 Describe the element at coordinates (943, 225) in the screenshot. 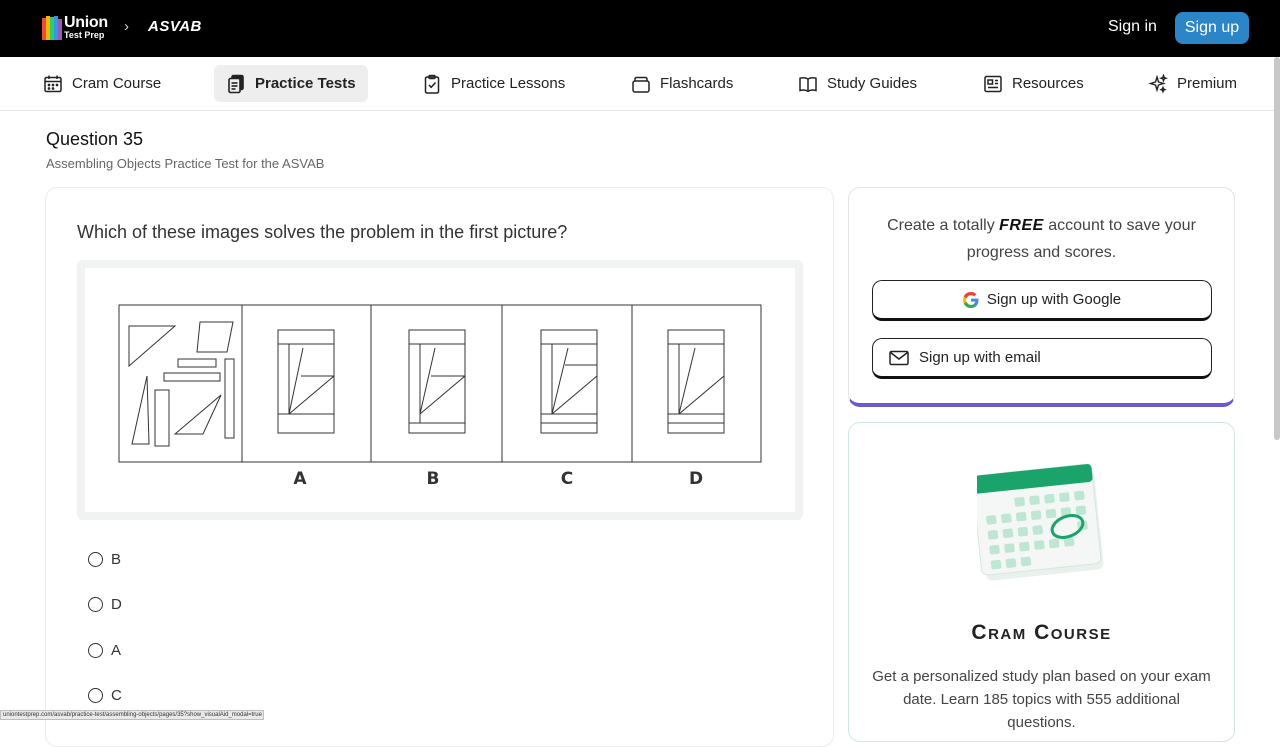

I see `signup-text-start: Create a totally` at that location.